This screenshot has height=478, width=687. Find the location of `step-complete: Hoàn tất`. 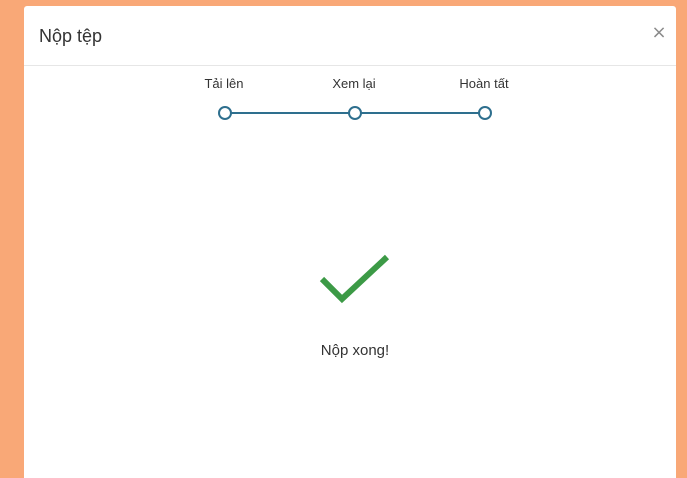

step-complete: Hoàn tất is located at coordinates (484, 96).